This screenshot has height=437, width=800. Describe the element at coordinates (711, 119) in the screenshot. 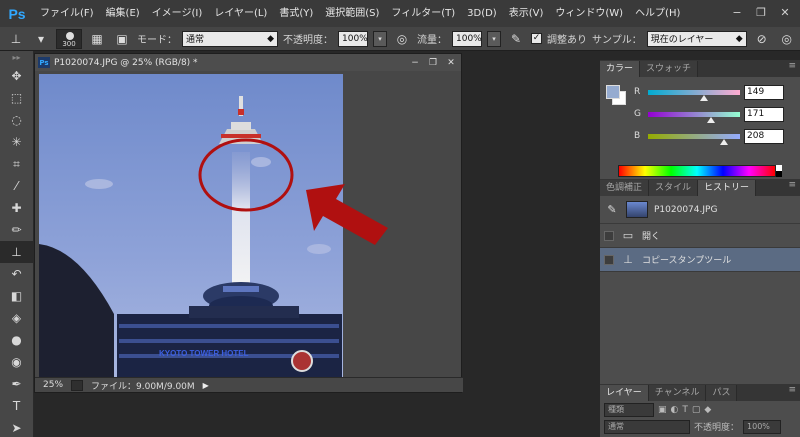

I see `g-slider-thumb` at that location.